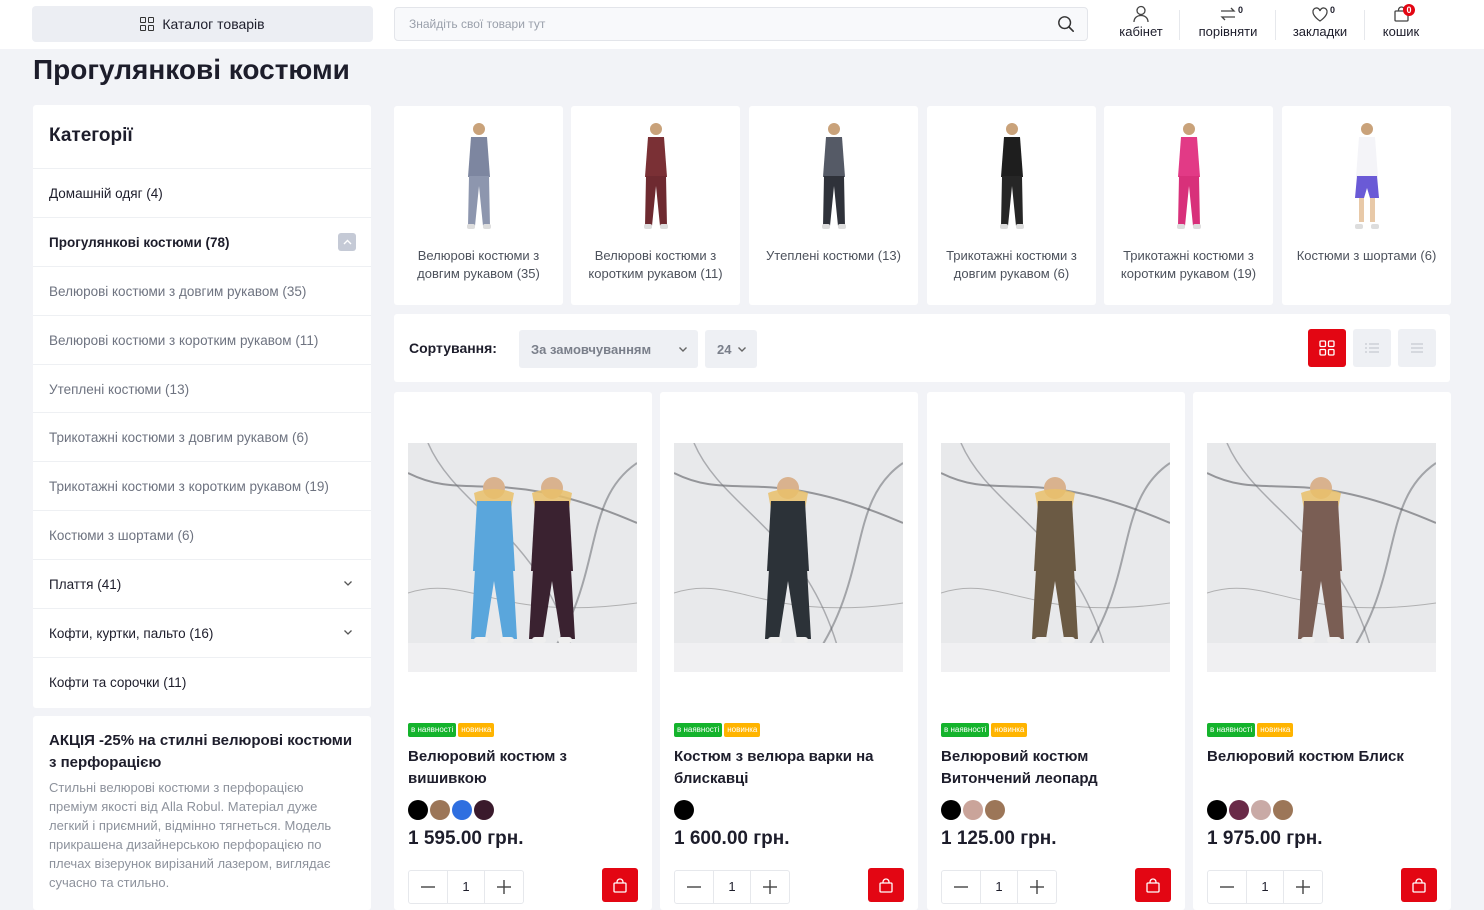  What do you see at coordinates (1320, 24) in the screenshot?
I see `wishlist-link: 0 закладки` at bounding box center [1320, 24].